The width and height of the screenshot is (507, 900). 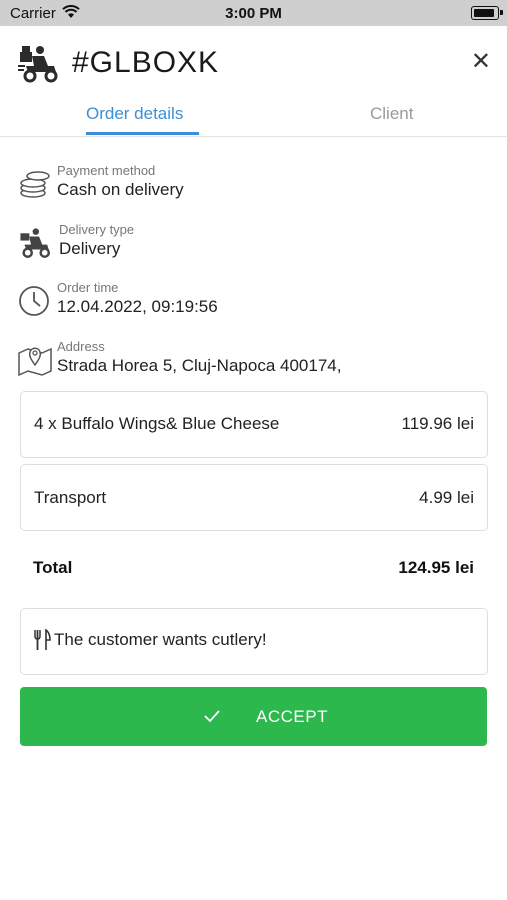 I want to click on customer-note-text: The customer wants cutlery!, so click(x=160, y=639).